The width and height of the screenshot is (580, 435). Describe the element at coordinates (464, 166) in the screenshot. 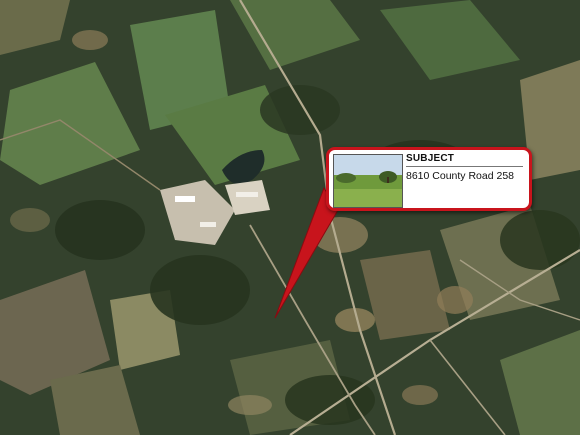

I see `callout-divider` at that location.